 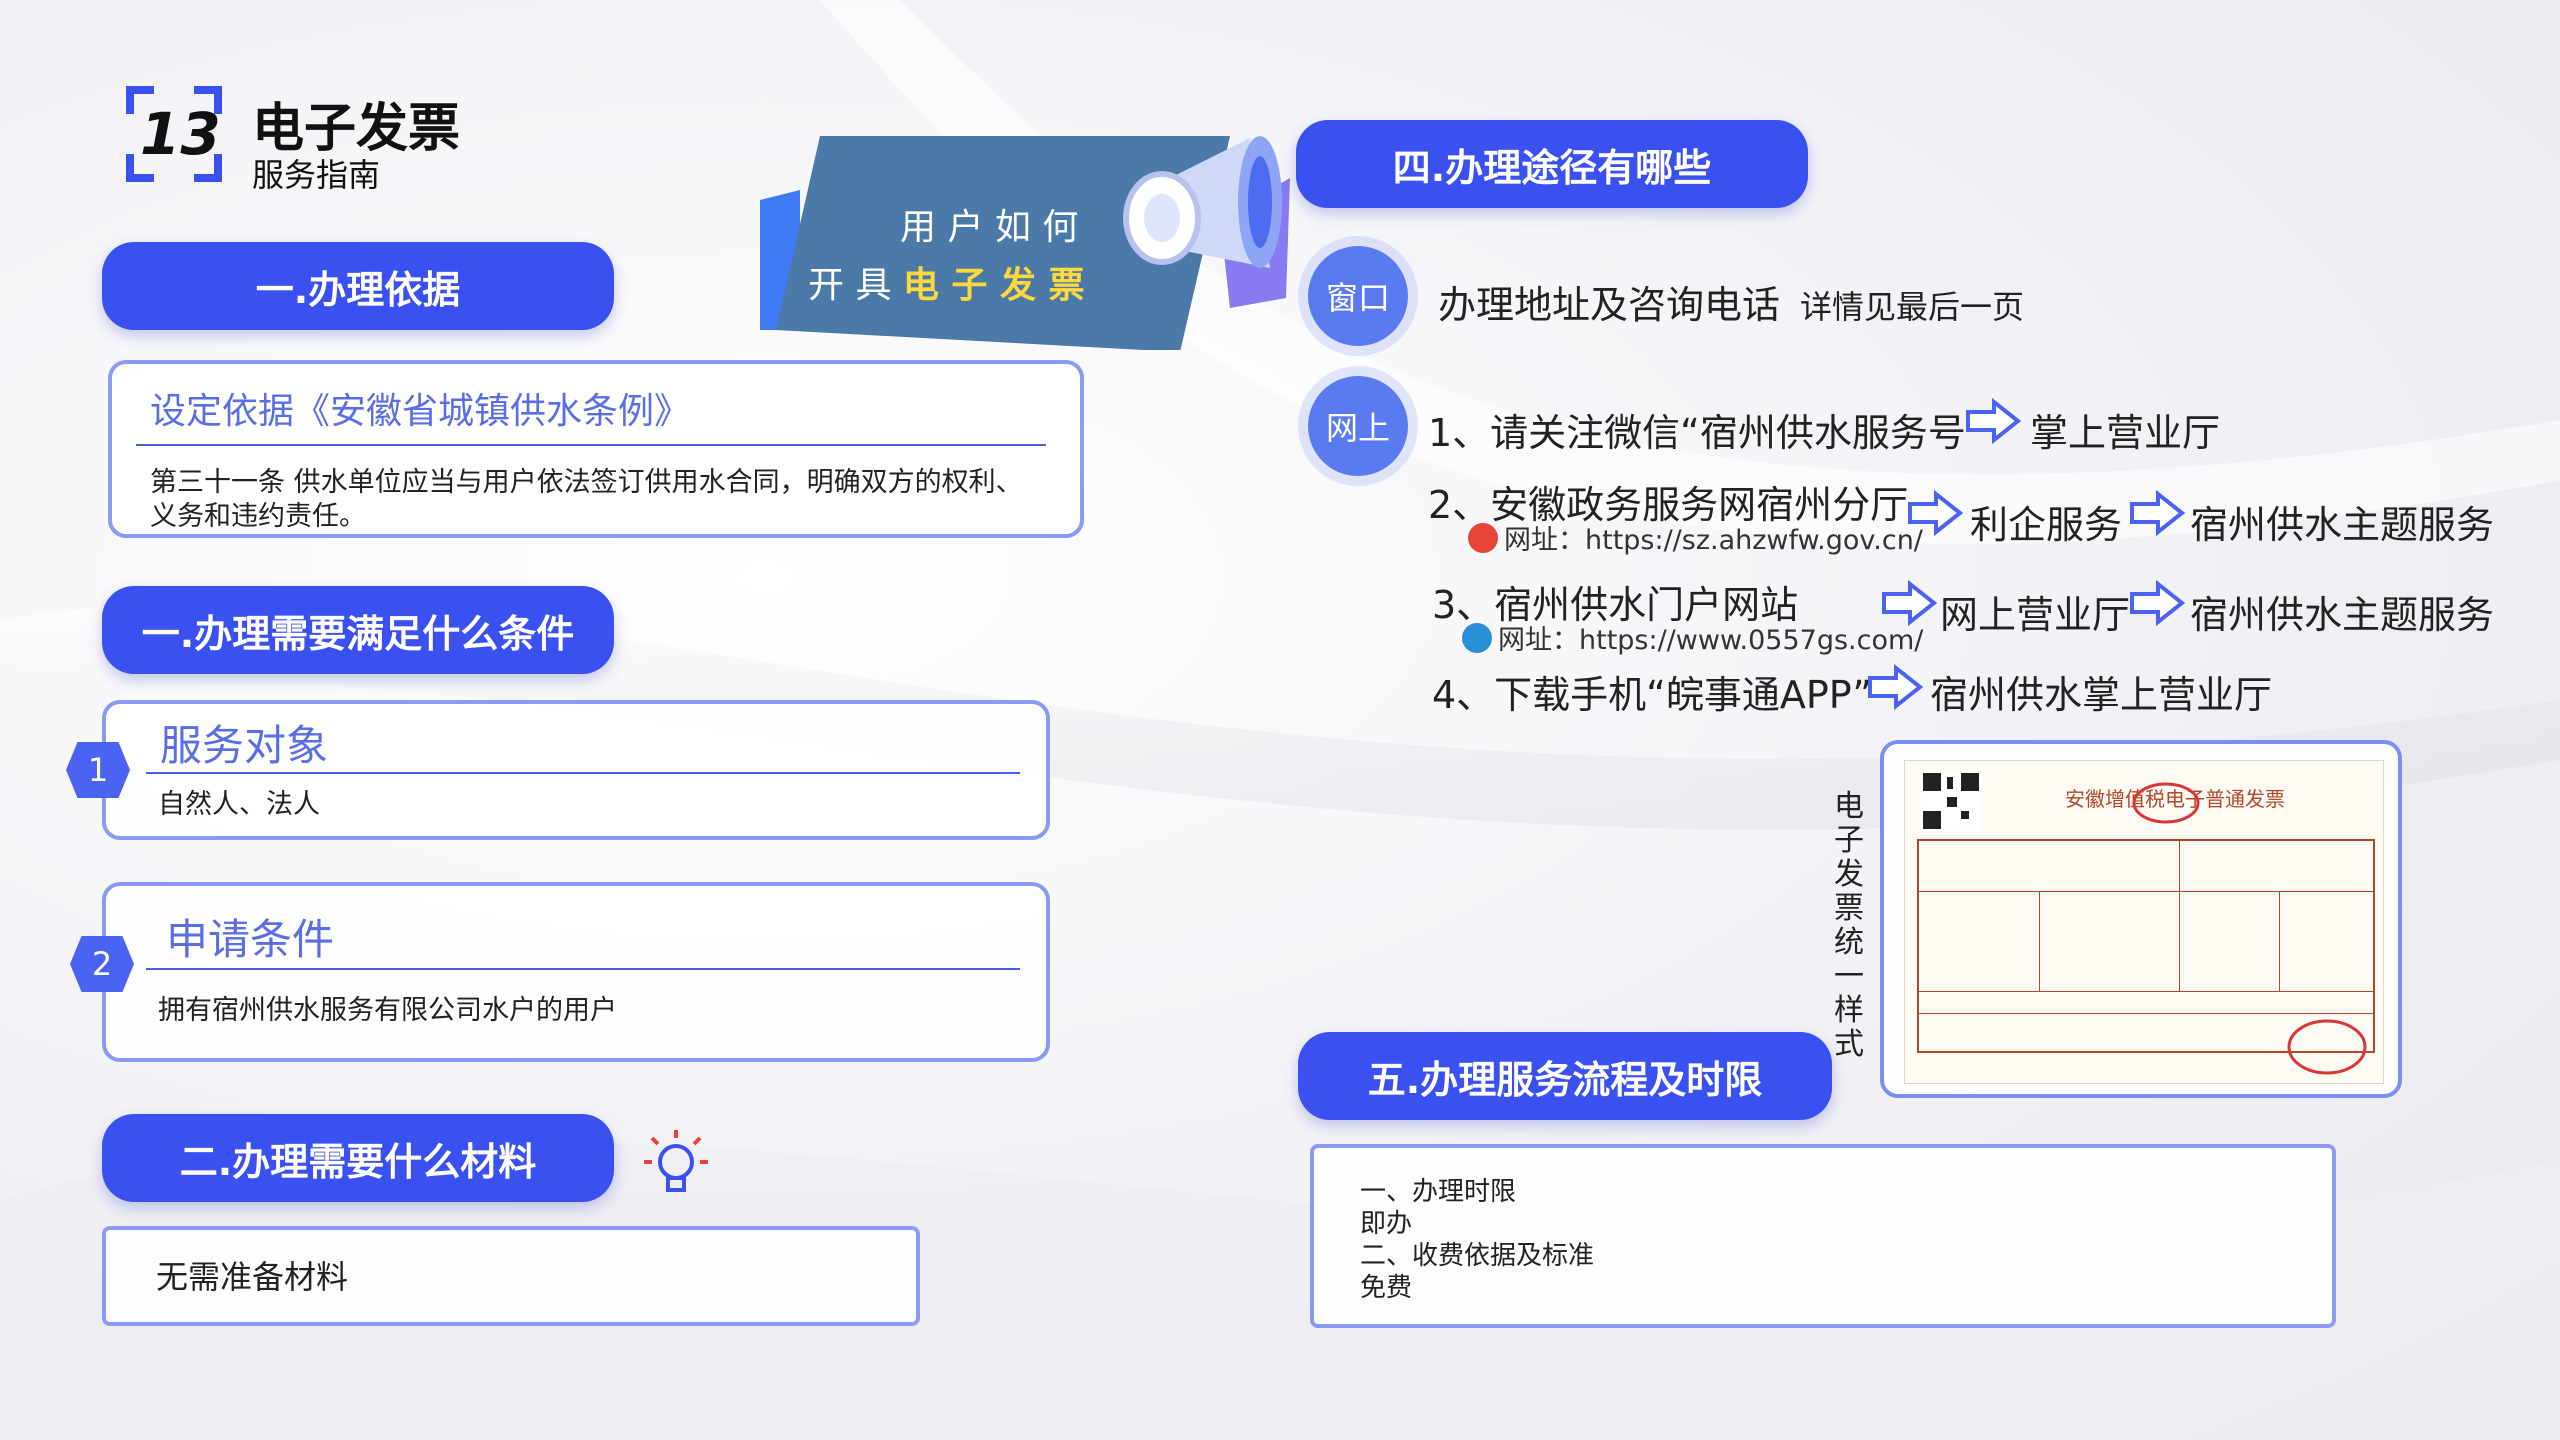 What do you see at coordinates (1386, 1224) in the screenshot?
I see `process-line-2: 即办` at bounding box center [1386, 1224].